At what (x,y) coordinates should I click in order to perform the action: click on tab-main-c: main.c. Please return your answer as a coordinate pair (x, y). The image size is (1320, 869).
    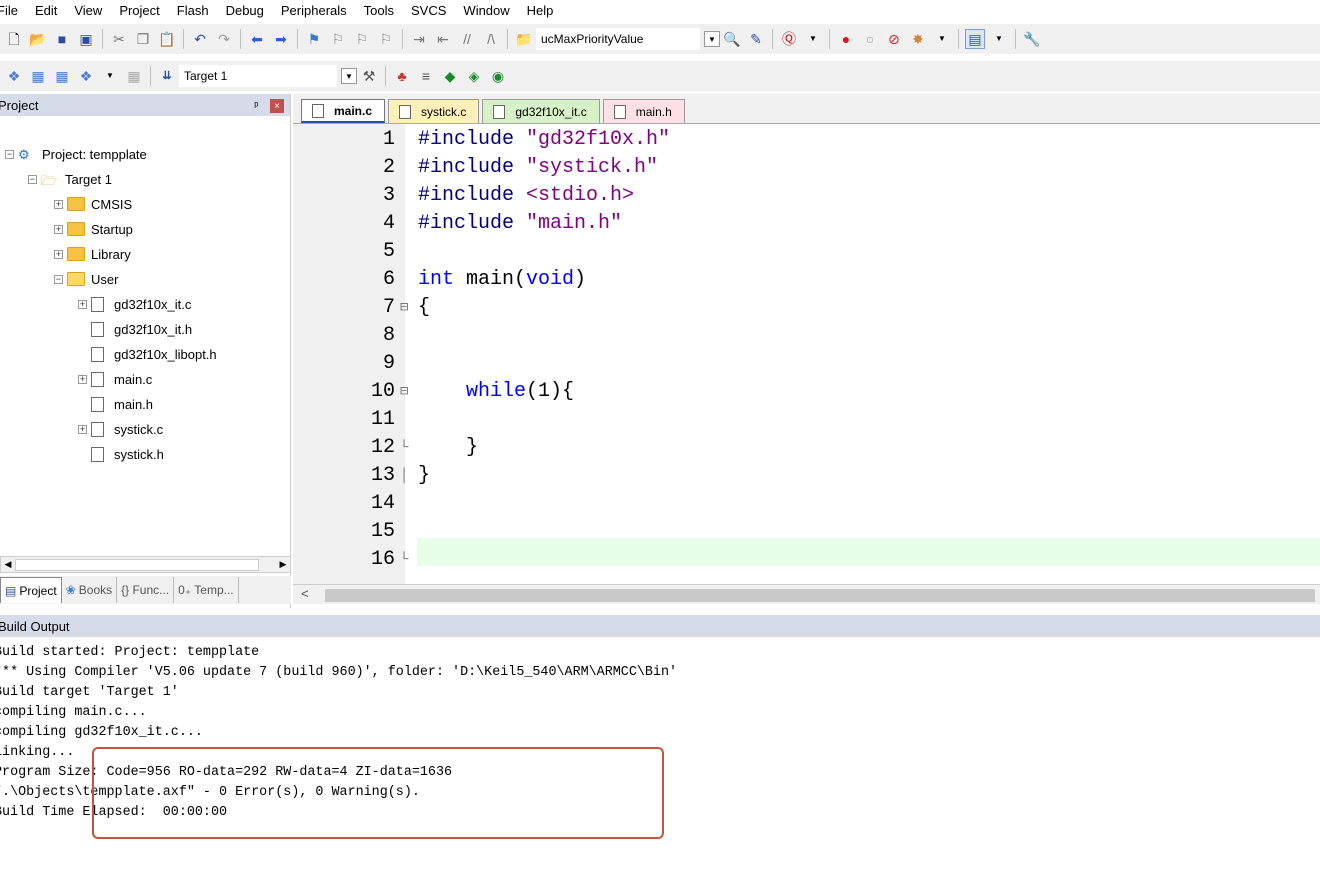
    Looking at the image, I should click on (343, 111).